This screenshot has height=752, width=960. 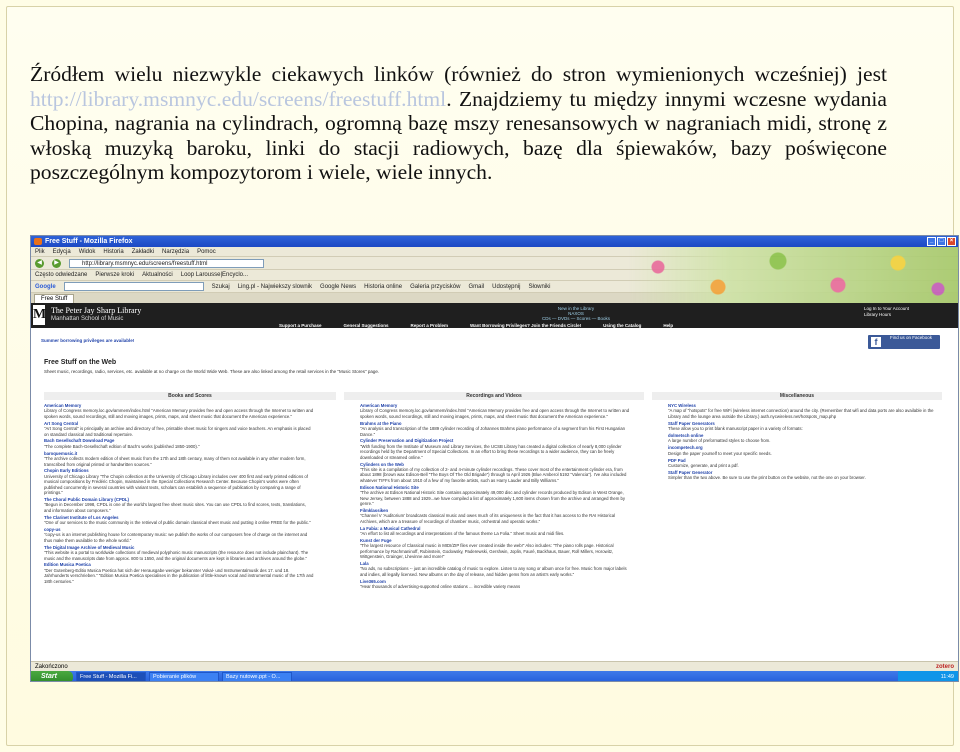 I want to click on google-item: Google News, so click(x=338, y=287).